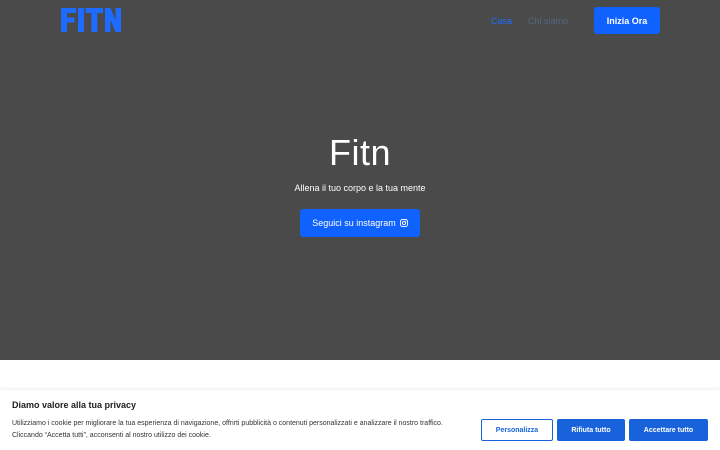 This screenshot has height=450, width=720. I want to click on follow-instagram-label: Seguici su instagram, so click(354, 223).